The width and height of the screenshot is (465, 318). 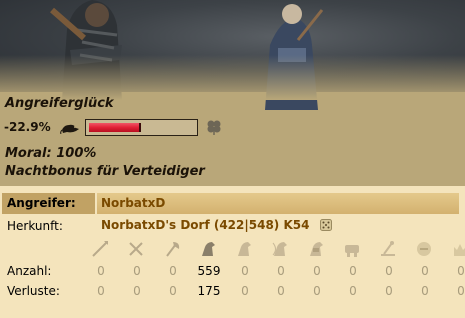 I want to click on luck-row: -22.9%, so click(x=124, y=128).